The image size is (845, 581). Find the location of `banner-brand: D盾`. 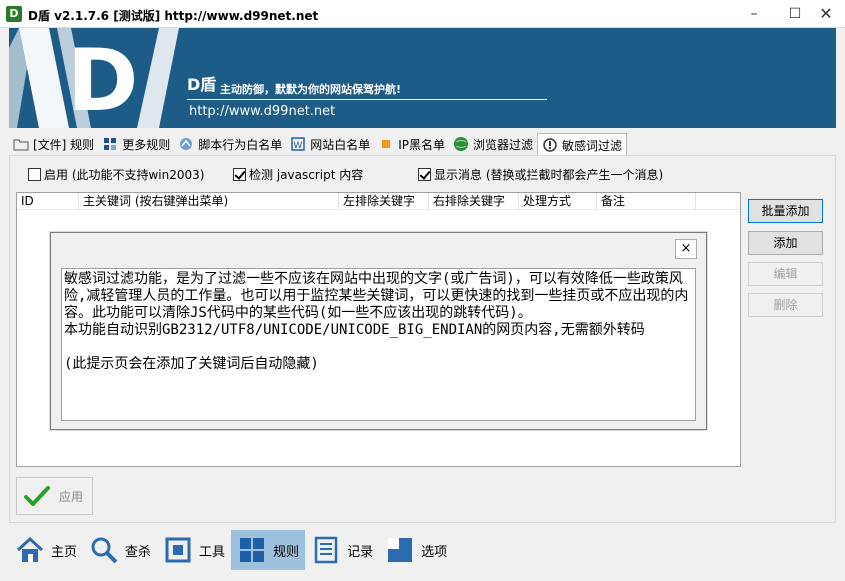

banner-brand: D盾 is located at coordinates (202, 84).